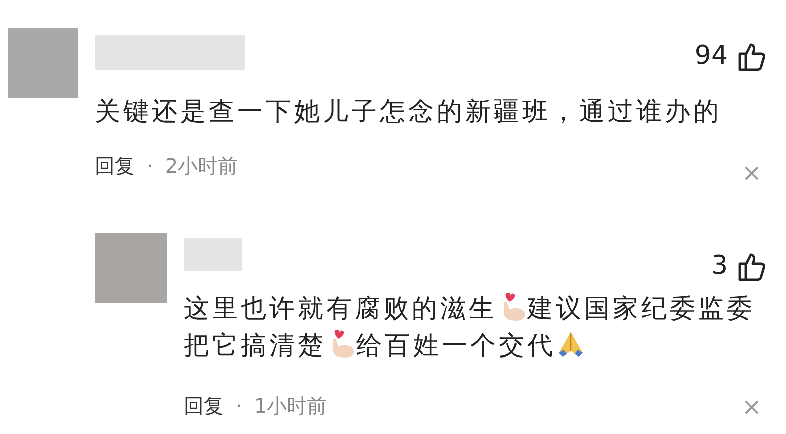  Describe the element at coordinates (711, 56) in the screenshot. I see `like-count: 94` at that location.